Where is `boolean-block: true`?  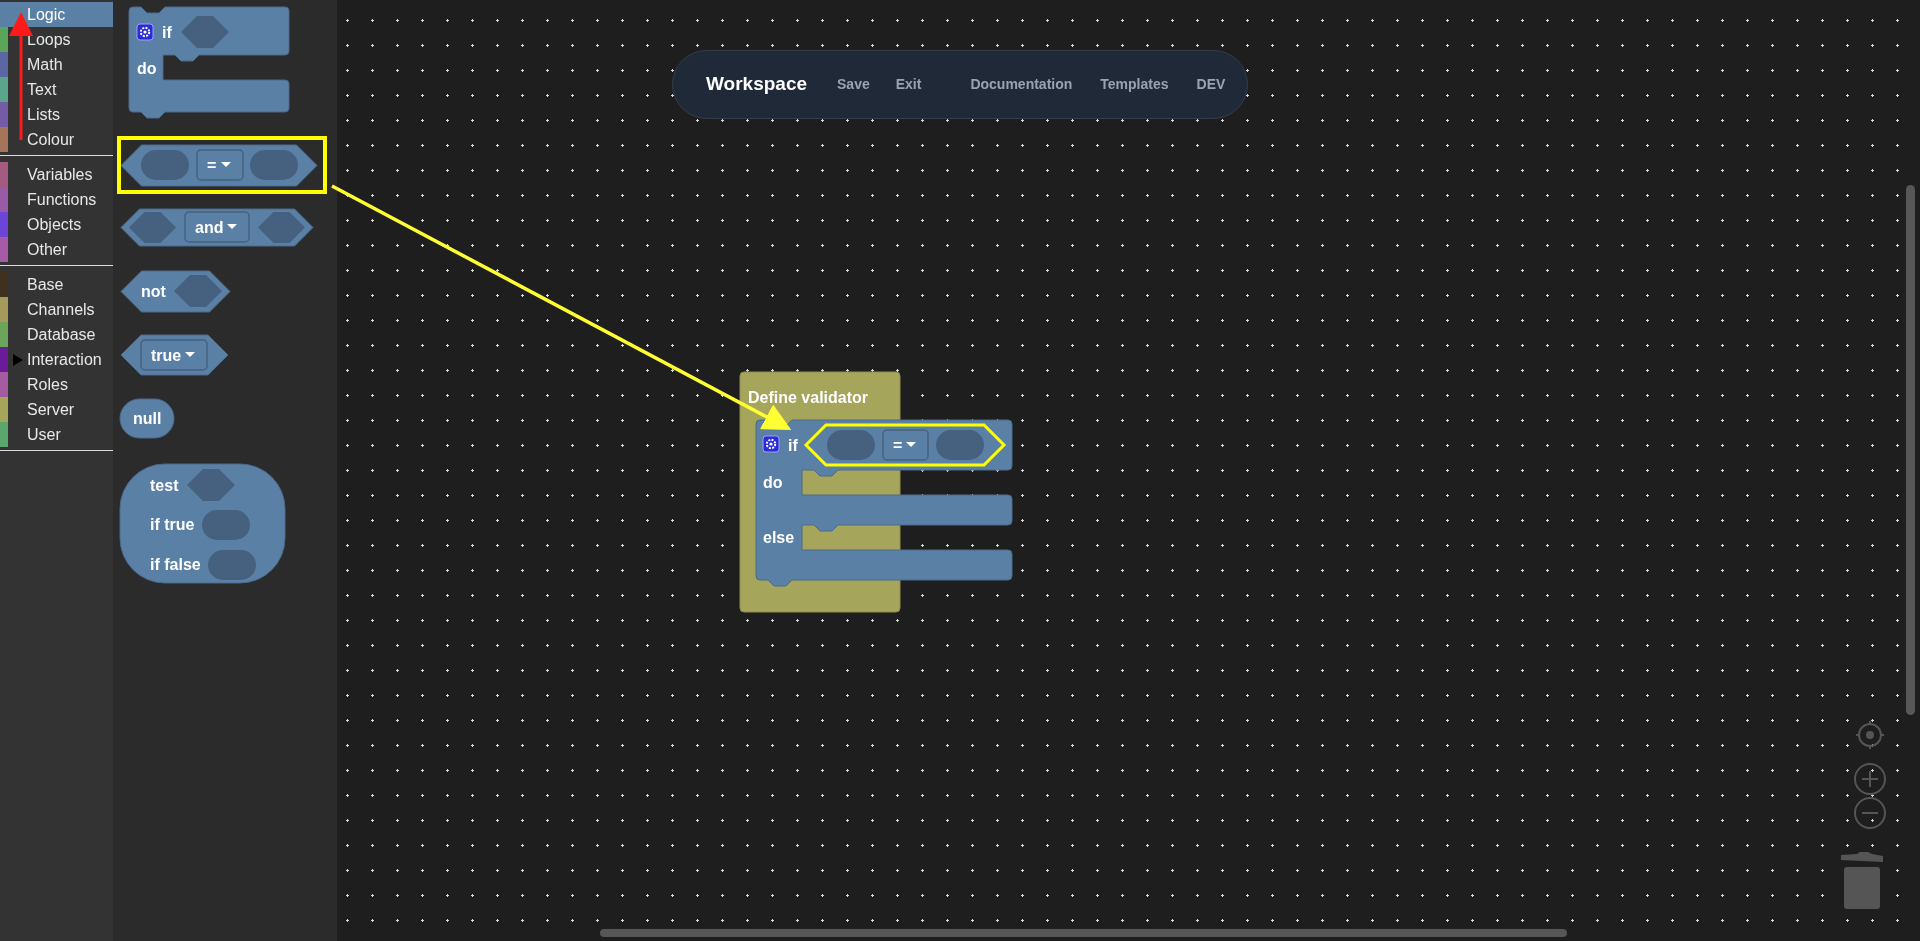
boolean-block: true is located at coordinates (174, 355).